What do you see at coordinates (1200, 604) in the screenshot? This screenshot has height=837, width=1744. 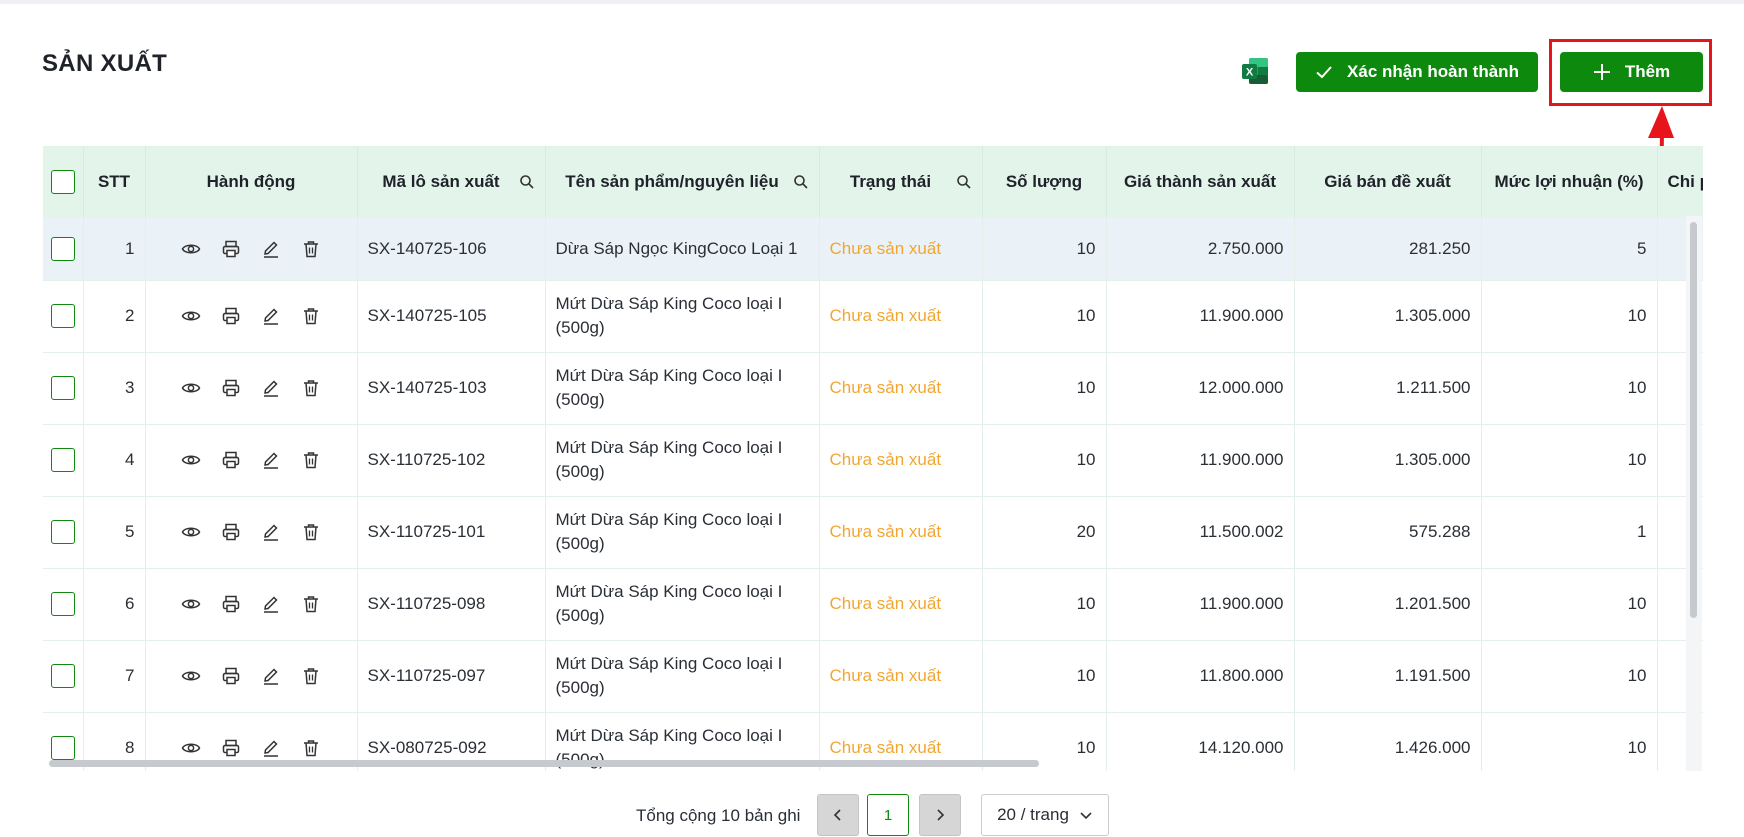 I see `row-cost: 11.900.000` at bounding box center [1200, 604].